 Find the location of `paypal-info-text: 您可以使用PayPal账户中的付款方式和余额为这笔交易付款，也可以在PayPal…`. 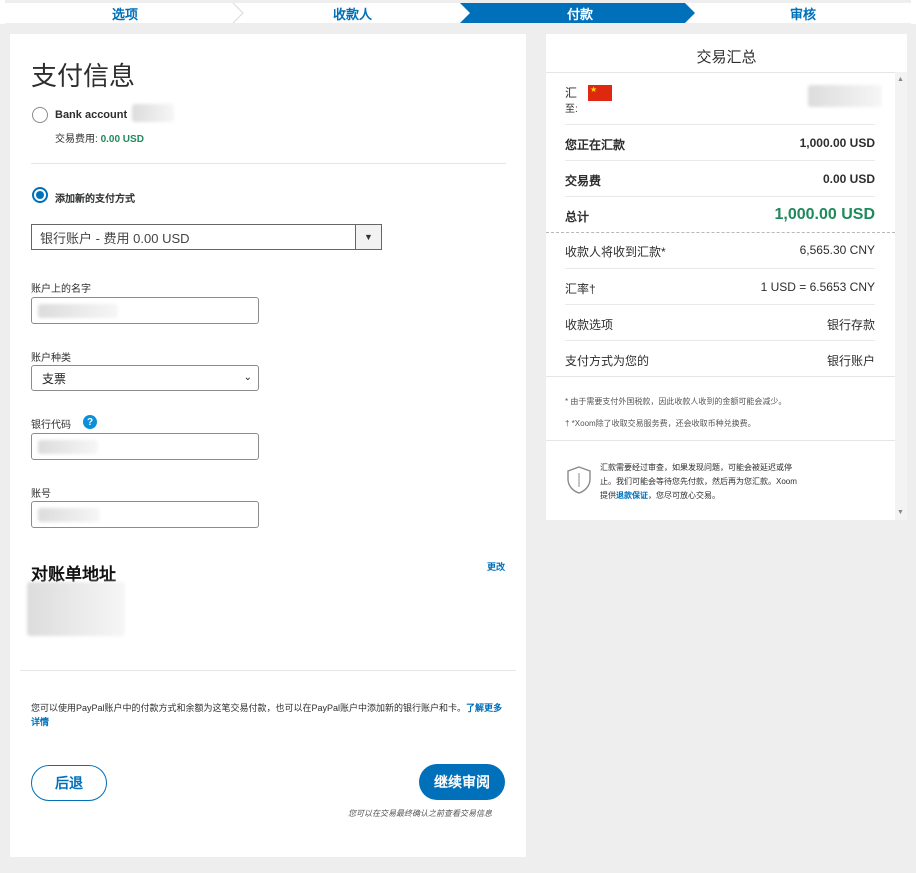

paypal-info-text: 您可以使用PayPal账户中的付款方式和余额为这笔交易付款，也可以在PayPal… is located at coordinates (271, 715).